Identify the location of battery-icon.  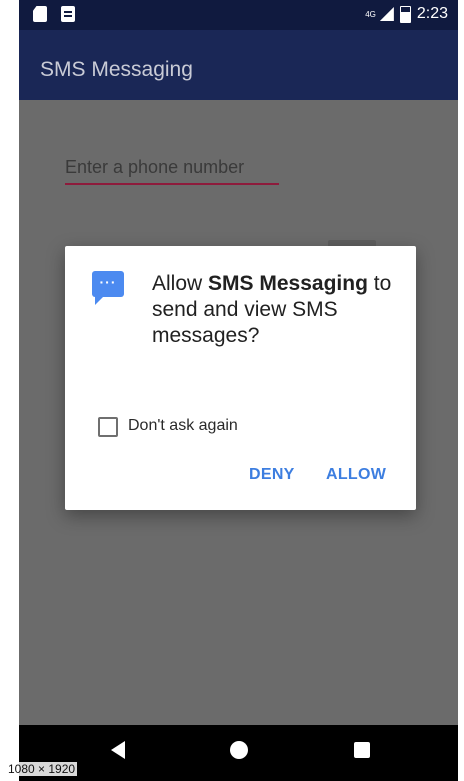
(405, 14).